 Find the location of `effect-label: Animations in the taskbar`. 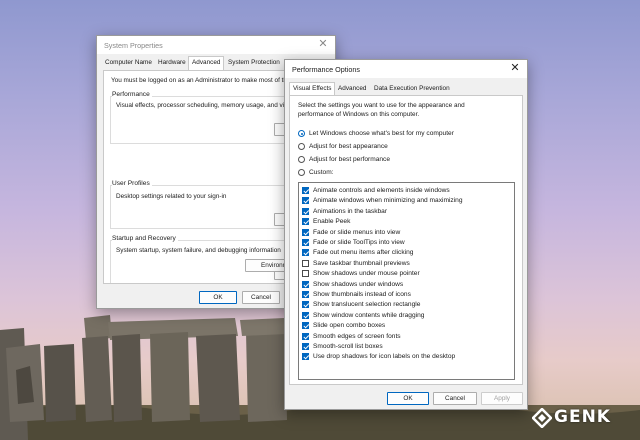

effect-label: Animations in the taskbar is located at coordinates (350, 211).